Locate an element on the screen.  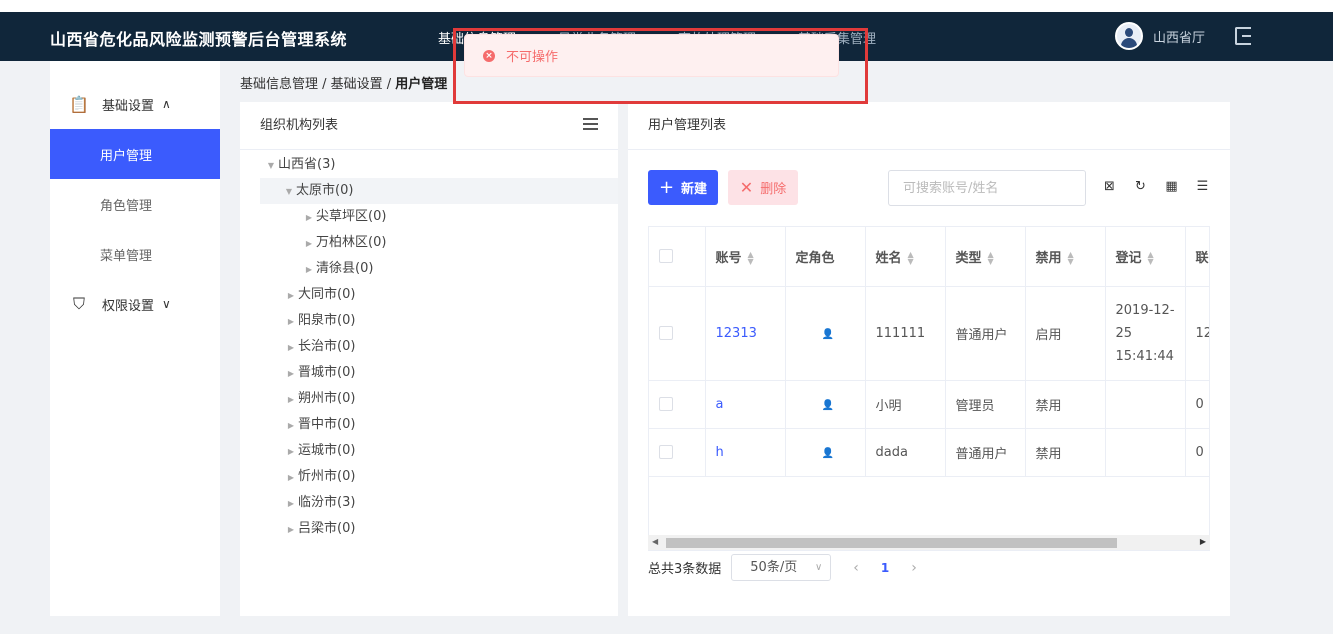
tree-node: ▶ 晋中市(0) is located at coordinates (429, 425).